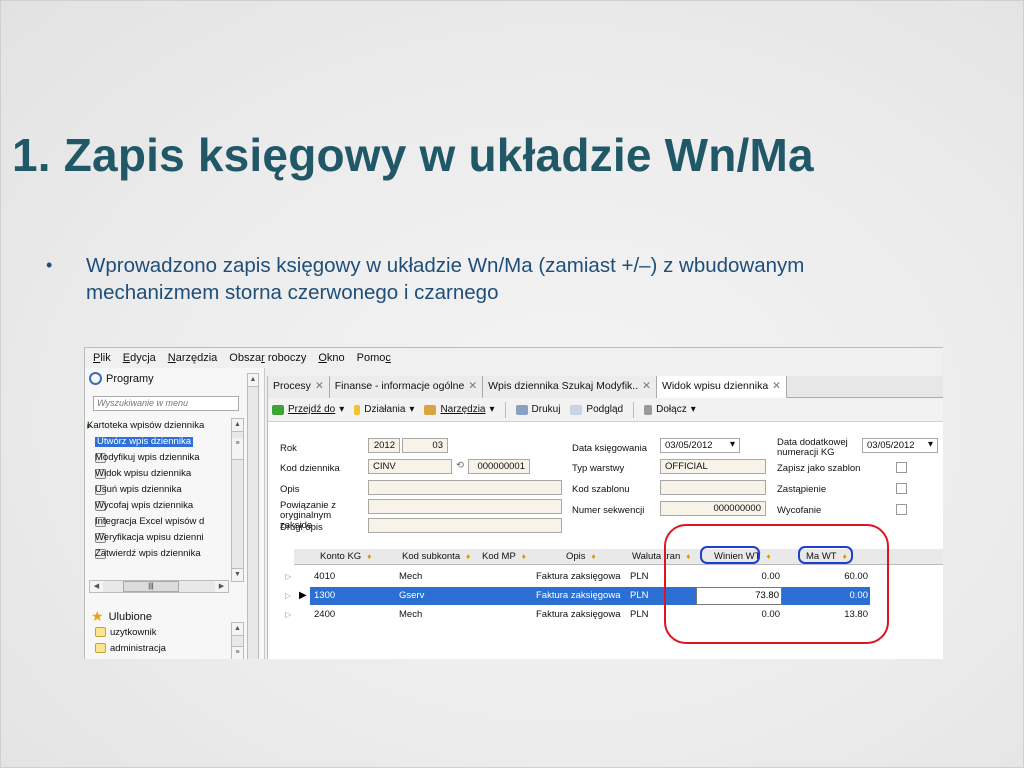 Image resolution: width=1024 pixels, height=768 pixels. I want to click on menu-tree-item: Zatwierdź wpis dziennika, so click(164, 554).